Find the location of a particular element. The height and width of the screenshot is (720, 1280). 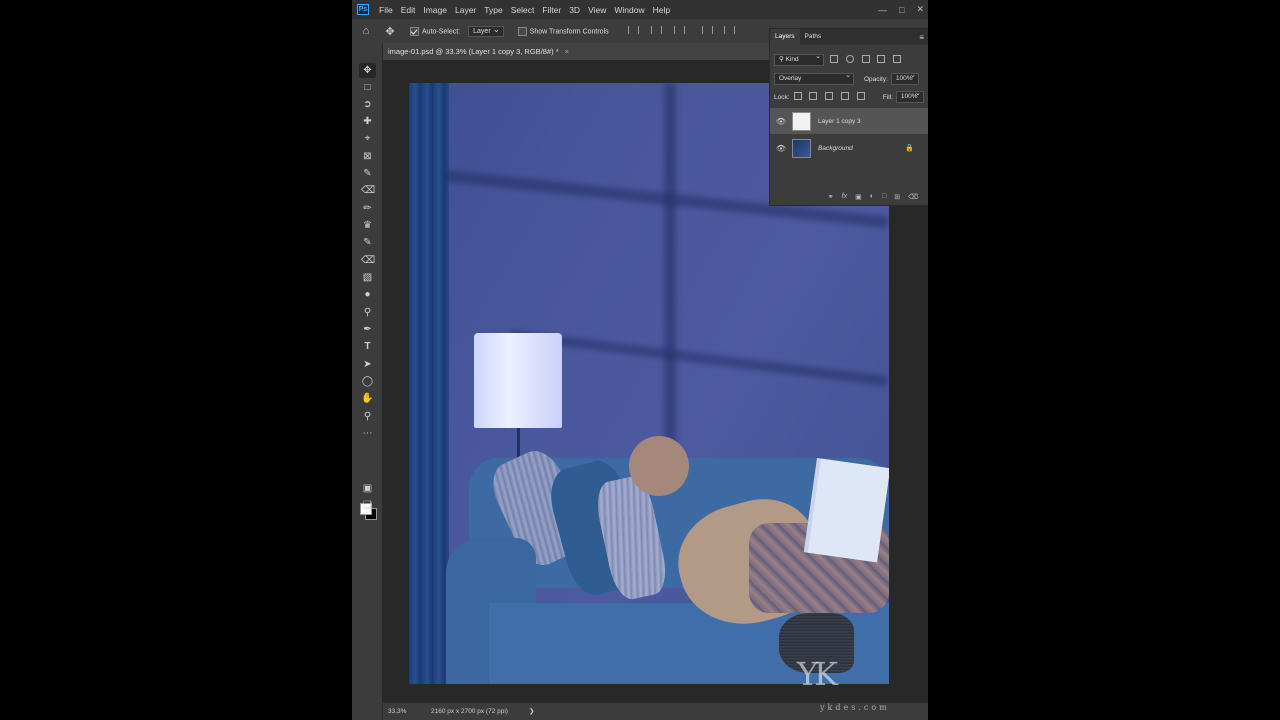

close-button: ✕ is located at coordinates (920, 9).